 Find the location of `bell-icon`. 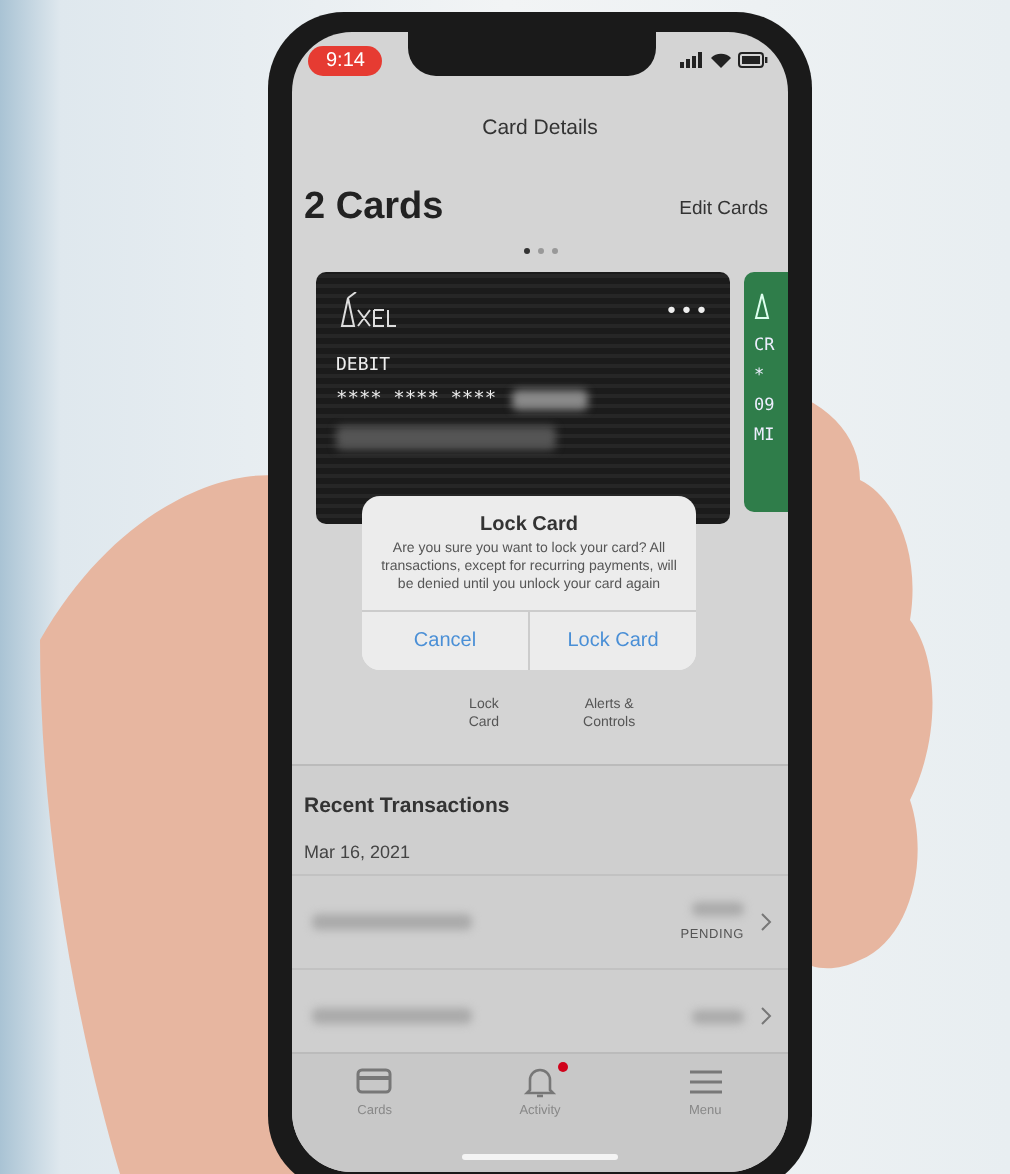

bell-icon is located at coordinates (539, 1082).